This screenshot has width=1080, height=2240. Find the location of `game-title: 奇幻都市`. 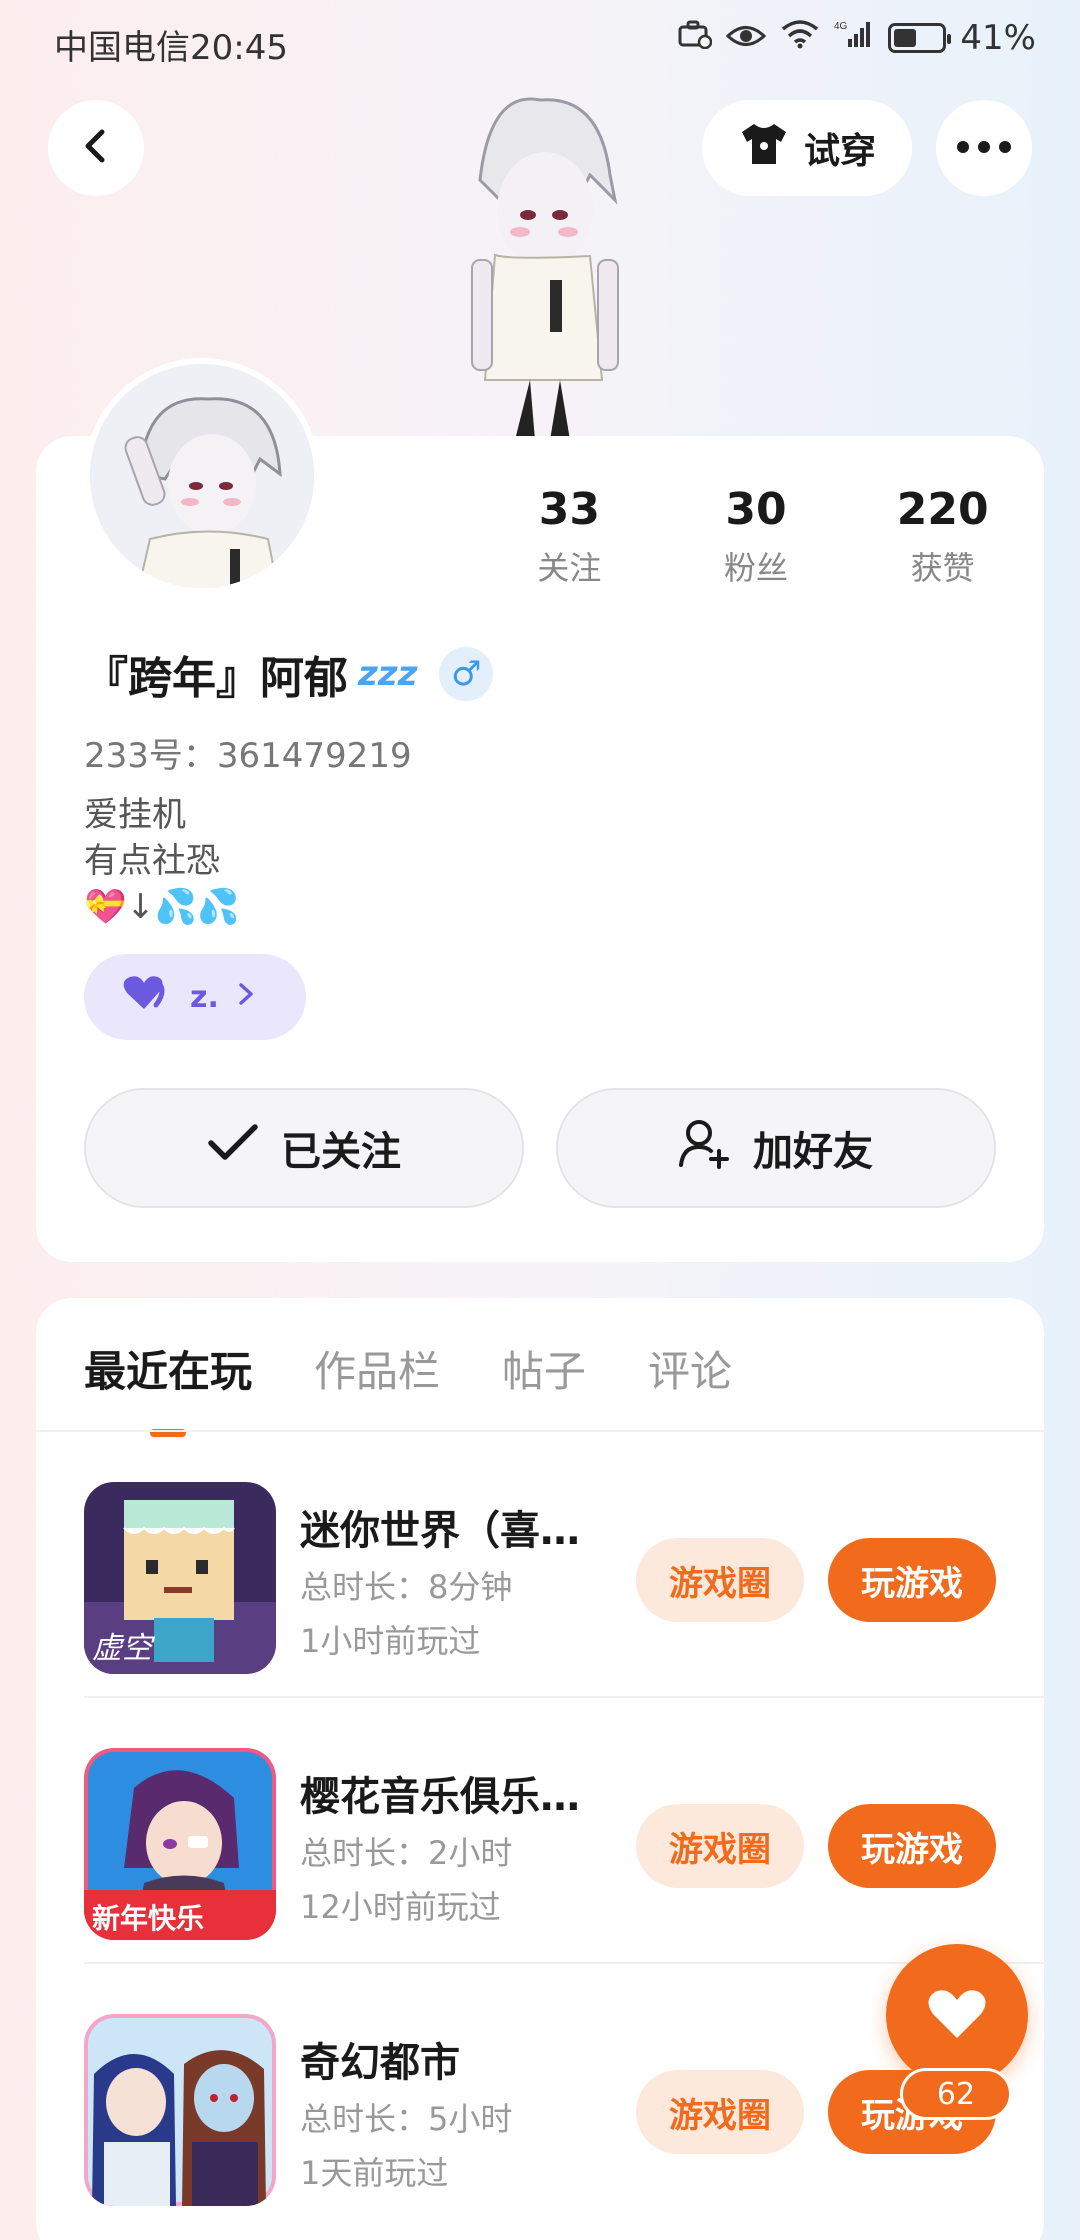

game-title: 奇幻都市 is located at coordinates (380, 2063).